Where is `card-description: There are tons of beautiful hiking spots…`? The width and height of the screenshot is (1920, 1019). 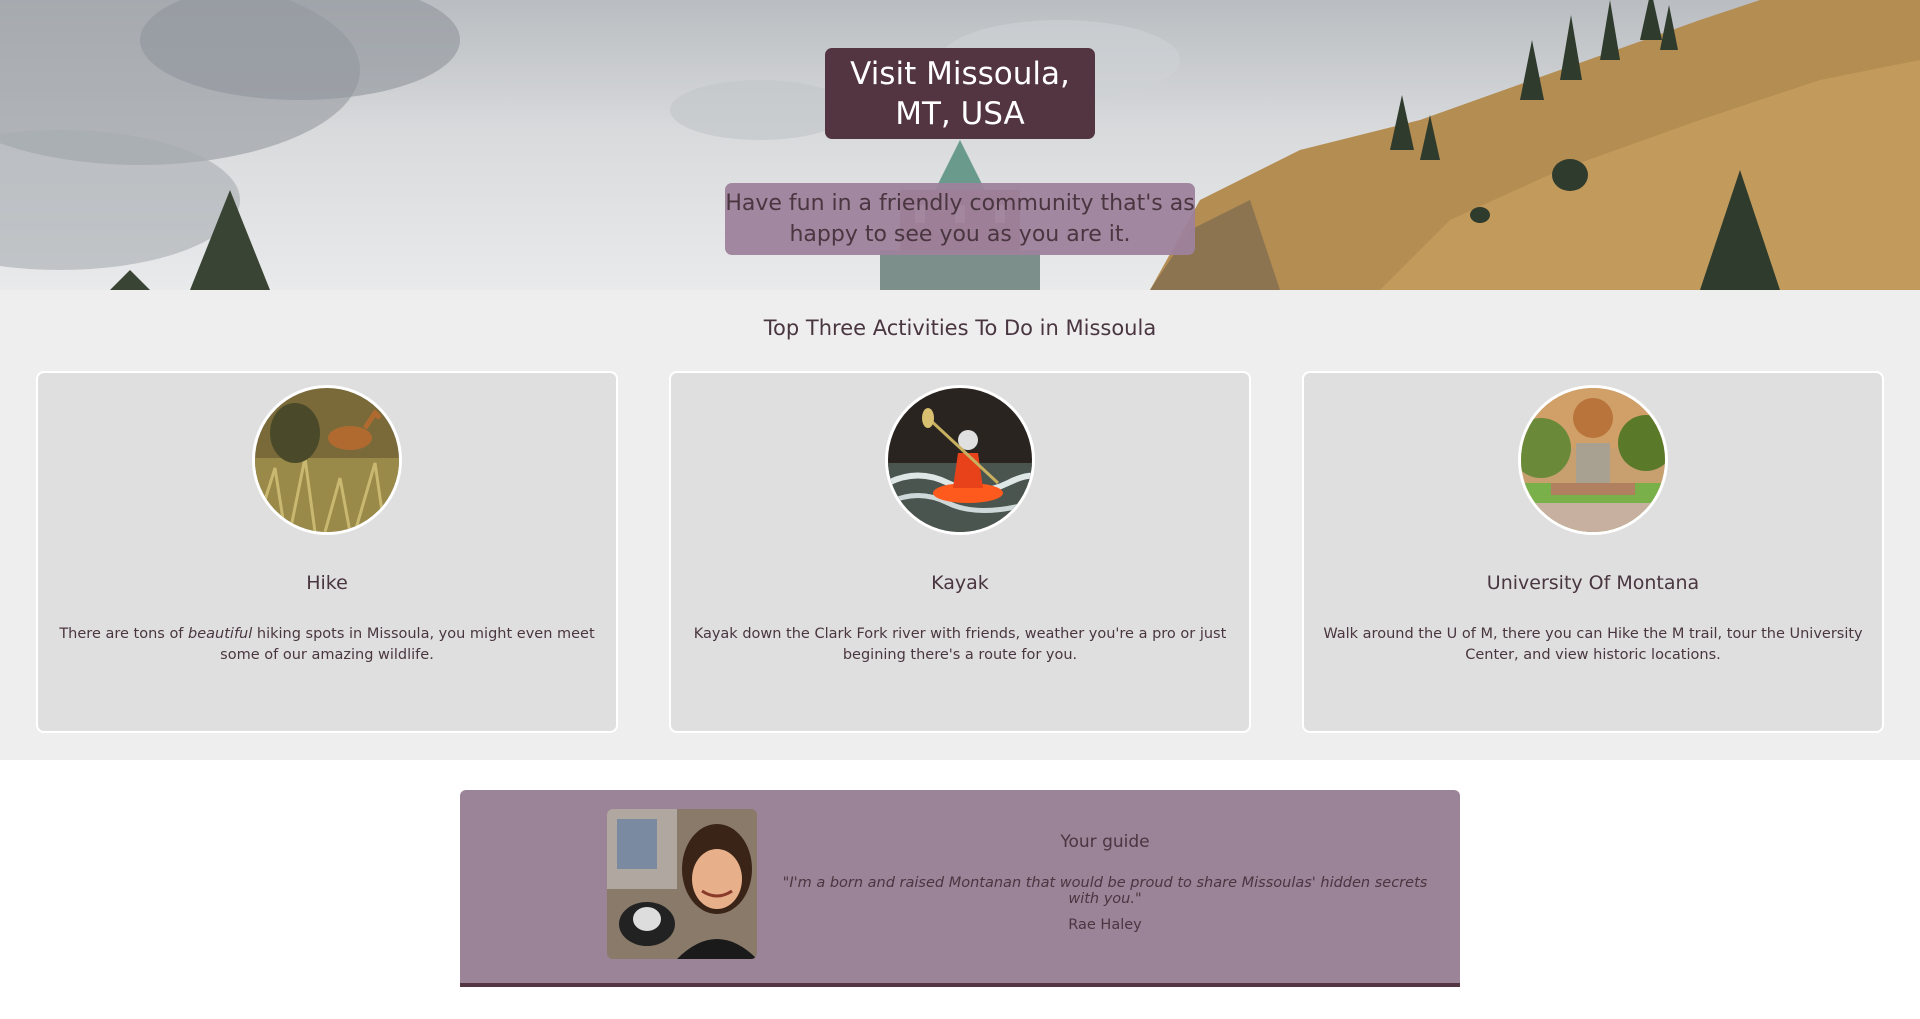
card-description: There are tons of beautiful hiking spots… is located at coordinates (327, 644).